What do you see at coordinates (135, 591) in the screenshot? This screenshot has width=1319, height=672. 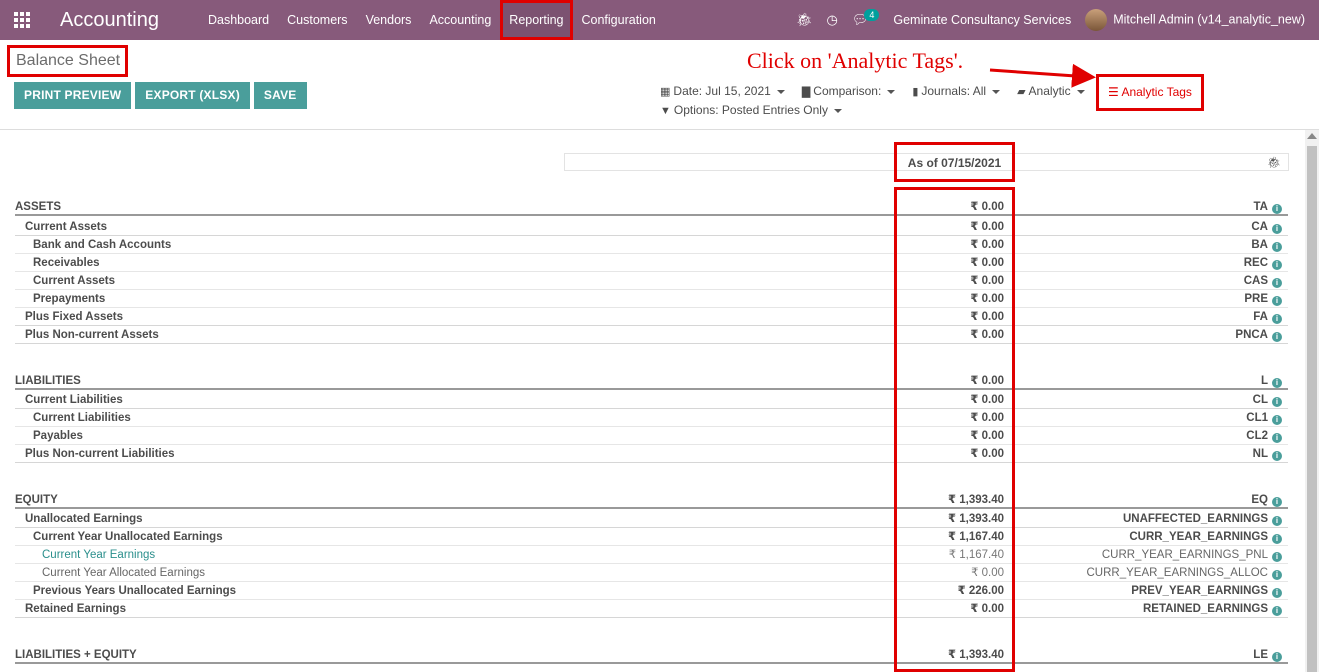 I see `row-label: Previous Years Unallocated Earnings` at bounding box center [135, 591].